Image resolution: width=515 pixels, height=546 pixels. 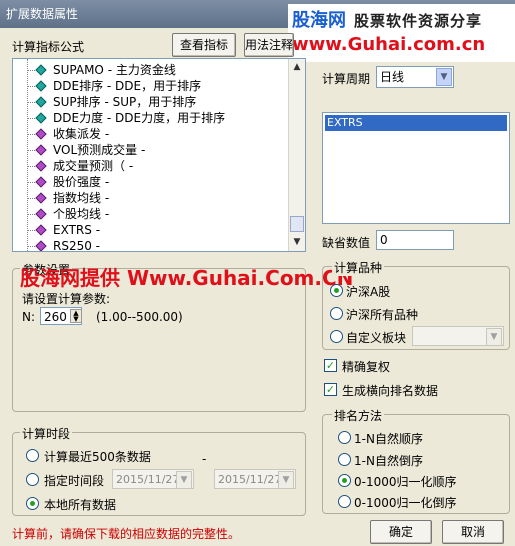 What do you see at coordinates (330, 389) in the screenshot?
I see `rank-data-checkbox: ✓` at bounding box center [330, 389].